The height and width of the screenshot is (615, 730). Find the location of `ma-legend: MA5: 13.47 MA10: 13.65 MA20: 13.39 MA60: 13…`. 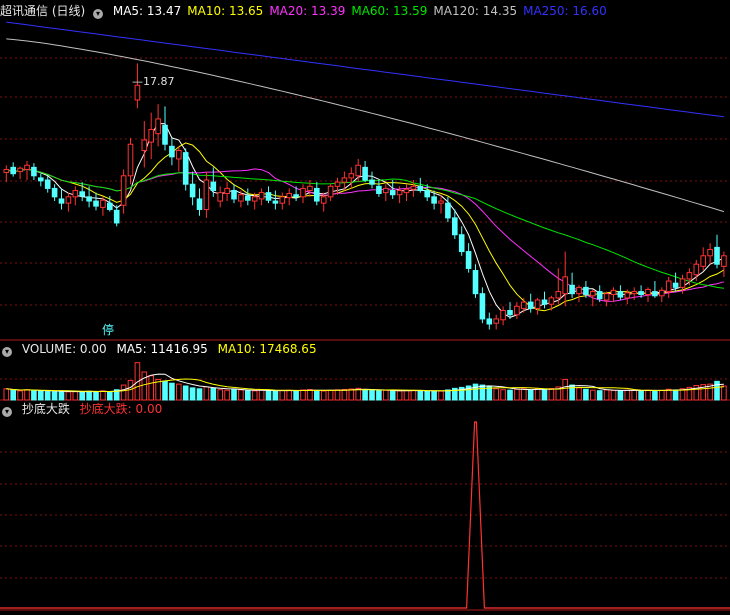

ma-legend: MA5: 13.47 MA10: 13.65 MA20: 13.39 MA60: 13… is located at coordinates (363, 11).